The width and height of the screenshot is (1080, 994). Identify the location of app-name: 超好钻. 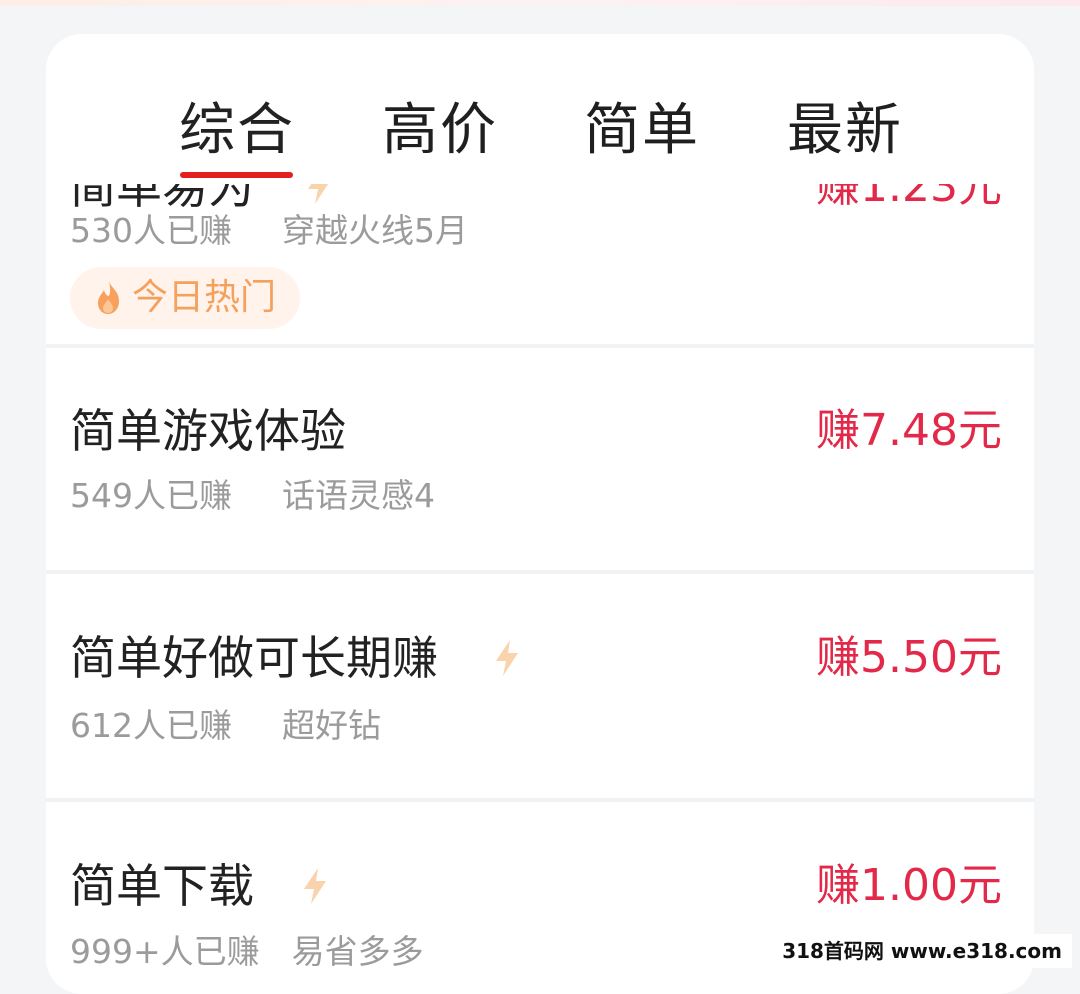
(331, 725).